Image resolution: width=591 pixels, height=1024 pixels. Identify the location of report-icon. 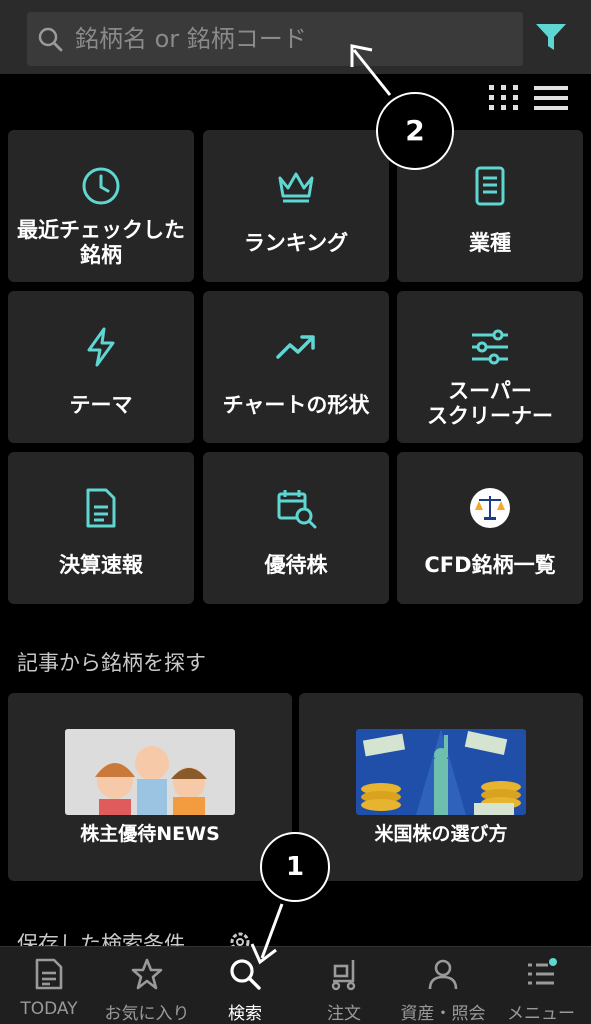
(101, 508).